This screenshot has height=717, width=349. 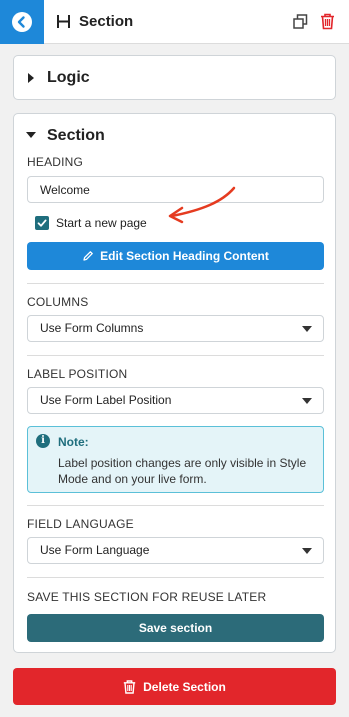 What do you see at coordinates (175, 550) in the screenshot?
I see `field-language-select: Use Form Language` at bounding box center [175, 550].